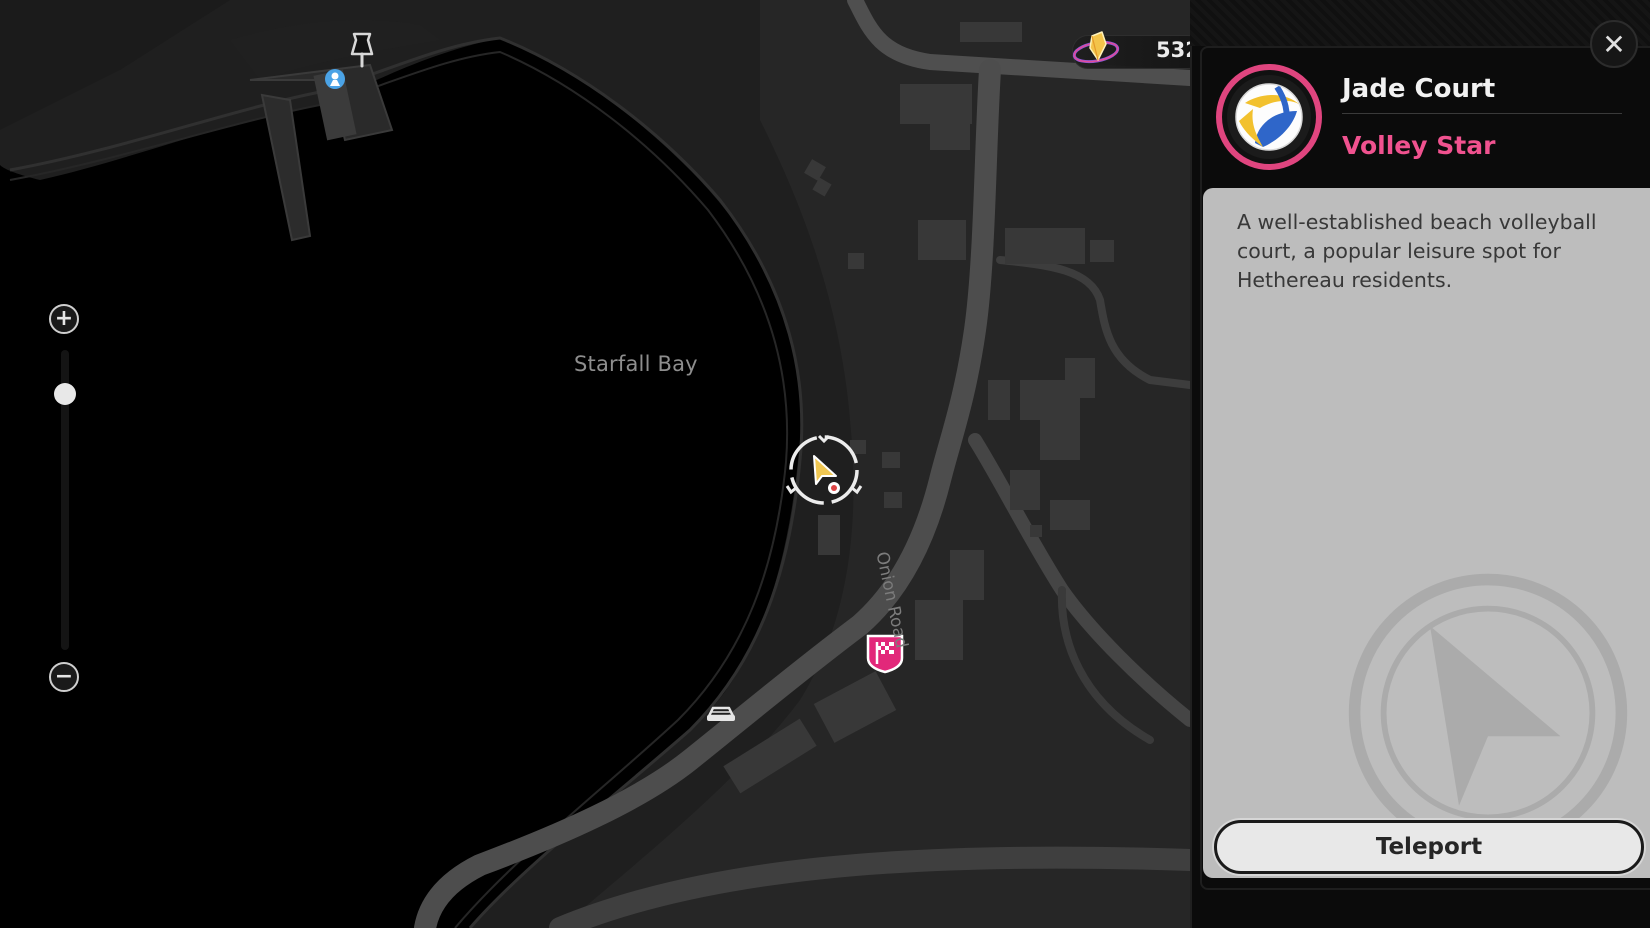 Image resolution: width=1650 pixels, height=928 pixels. I want to click on panel-header-pattern, so click(1420, 23).